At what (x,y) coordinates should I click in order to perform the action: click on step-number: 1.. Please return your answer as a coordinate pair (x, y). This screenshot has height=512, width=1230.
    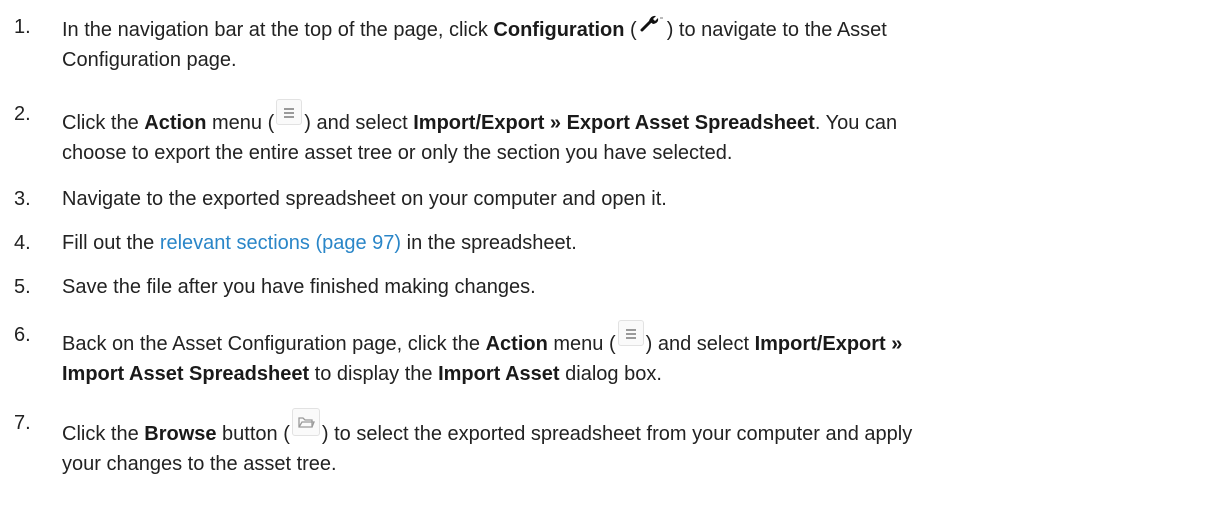
    Looking at the image, I should click on (22, 27).